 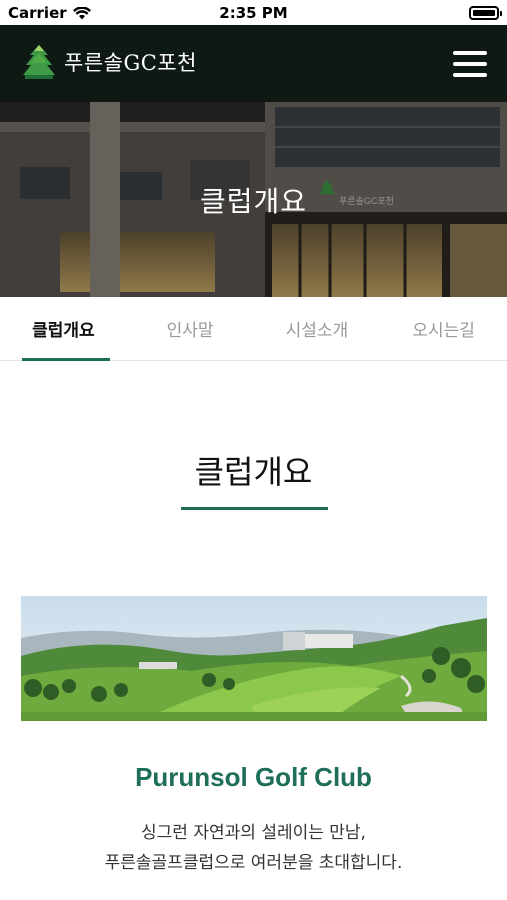 I want to click on tab-club-overview: 클럽개요, so click(x=63, y=329).